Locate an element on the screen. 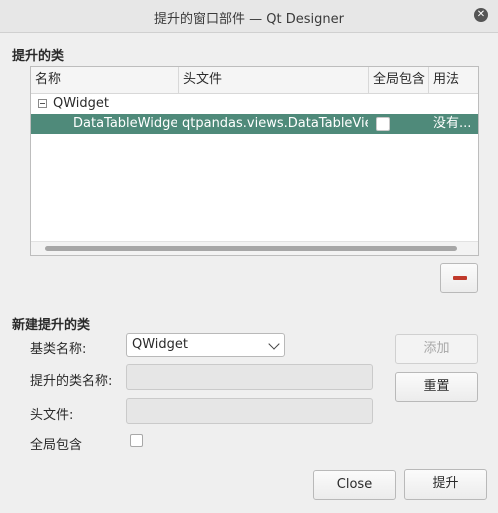 This screenshot has height=513, width=498. title-bar: 提升的窗口部件 — Qt Designer ✕ is located at coordinates (249, 16).